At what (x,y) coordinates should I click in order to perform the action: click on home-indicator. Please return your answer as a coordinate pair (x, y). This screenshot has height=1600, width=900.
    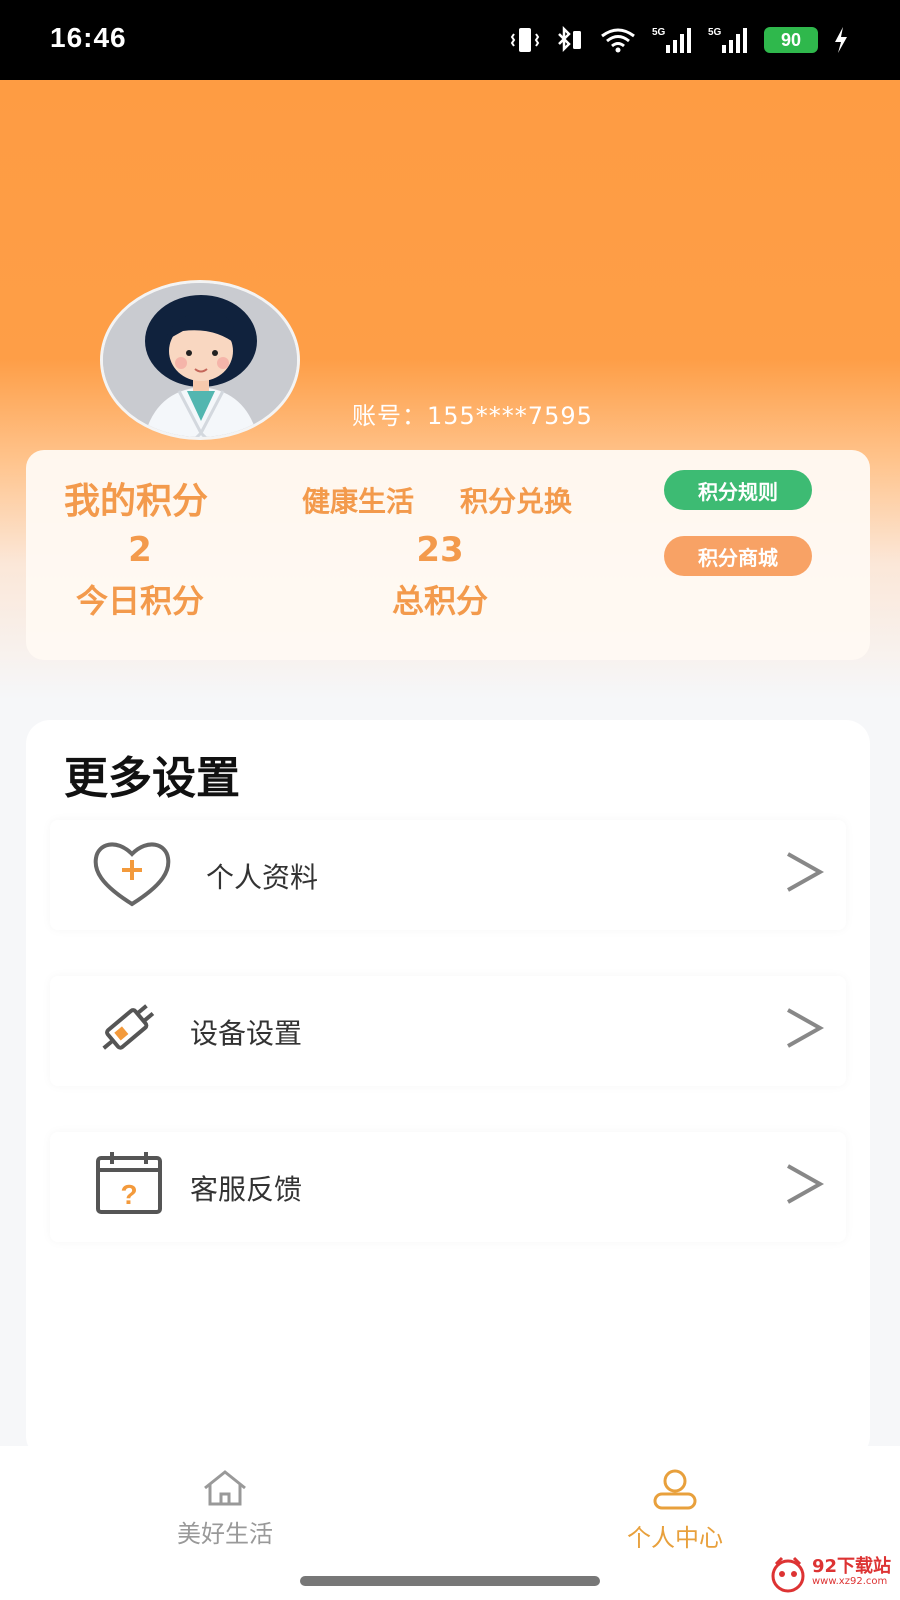
    Looking at the image, I should click on (450, 1581).